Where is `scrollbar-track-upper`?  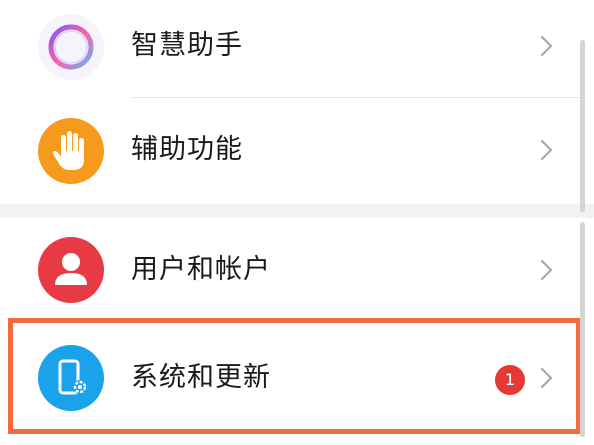 scrollbar-track-upper is located at coordinates (582, 126).